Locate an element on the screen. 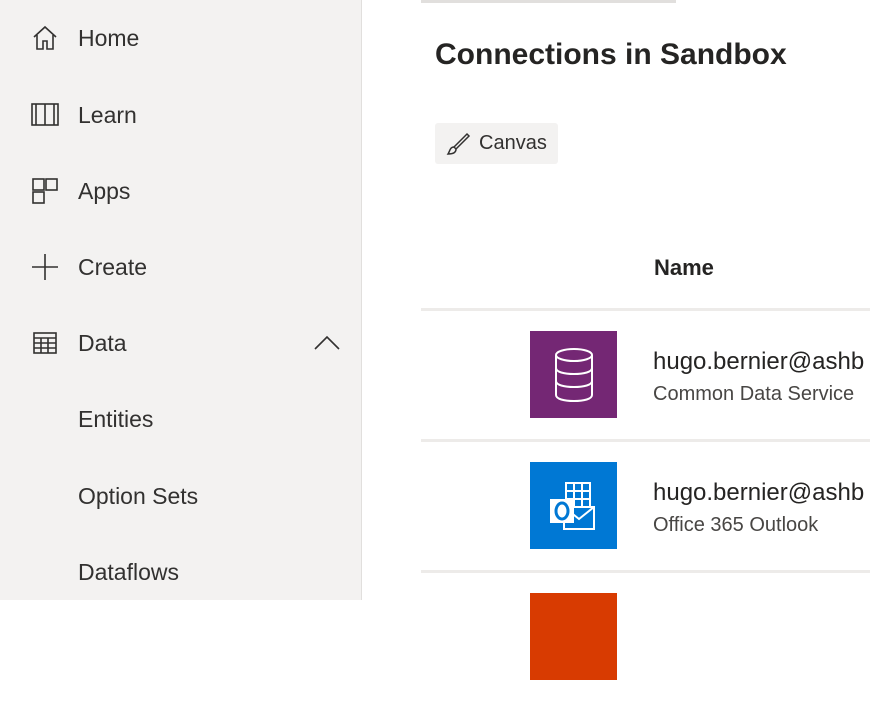 This screenshot has height=701, width=870. table-icon is located at coordinates (45, 343).